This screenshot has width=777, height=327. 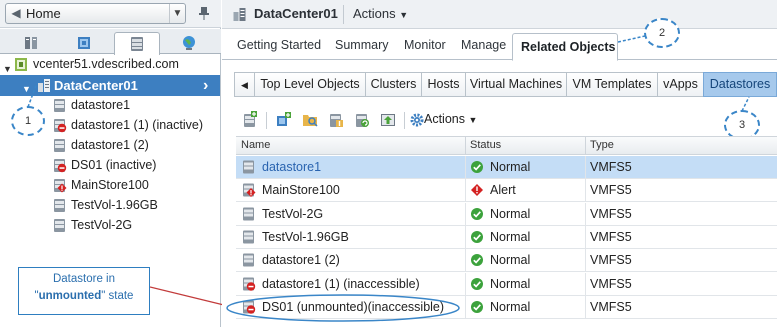 What do you see at coordinates (255, 145) in the screenshot?
I see `column-header-name: Name` at bounding box center [255, 145].